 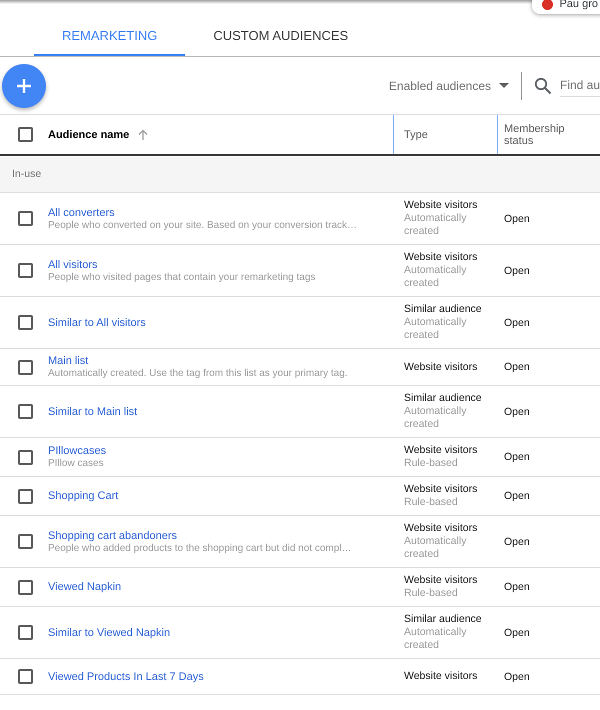 What do you see at coordinates (220, 676) in the screenshot?
I see `audience-name-link: Viewed Products In Last 7 Days` at bounding box center [220, 676].